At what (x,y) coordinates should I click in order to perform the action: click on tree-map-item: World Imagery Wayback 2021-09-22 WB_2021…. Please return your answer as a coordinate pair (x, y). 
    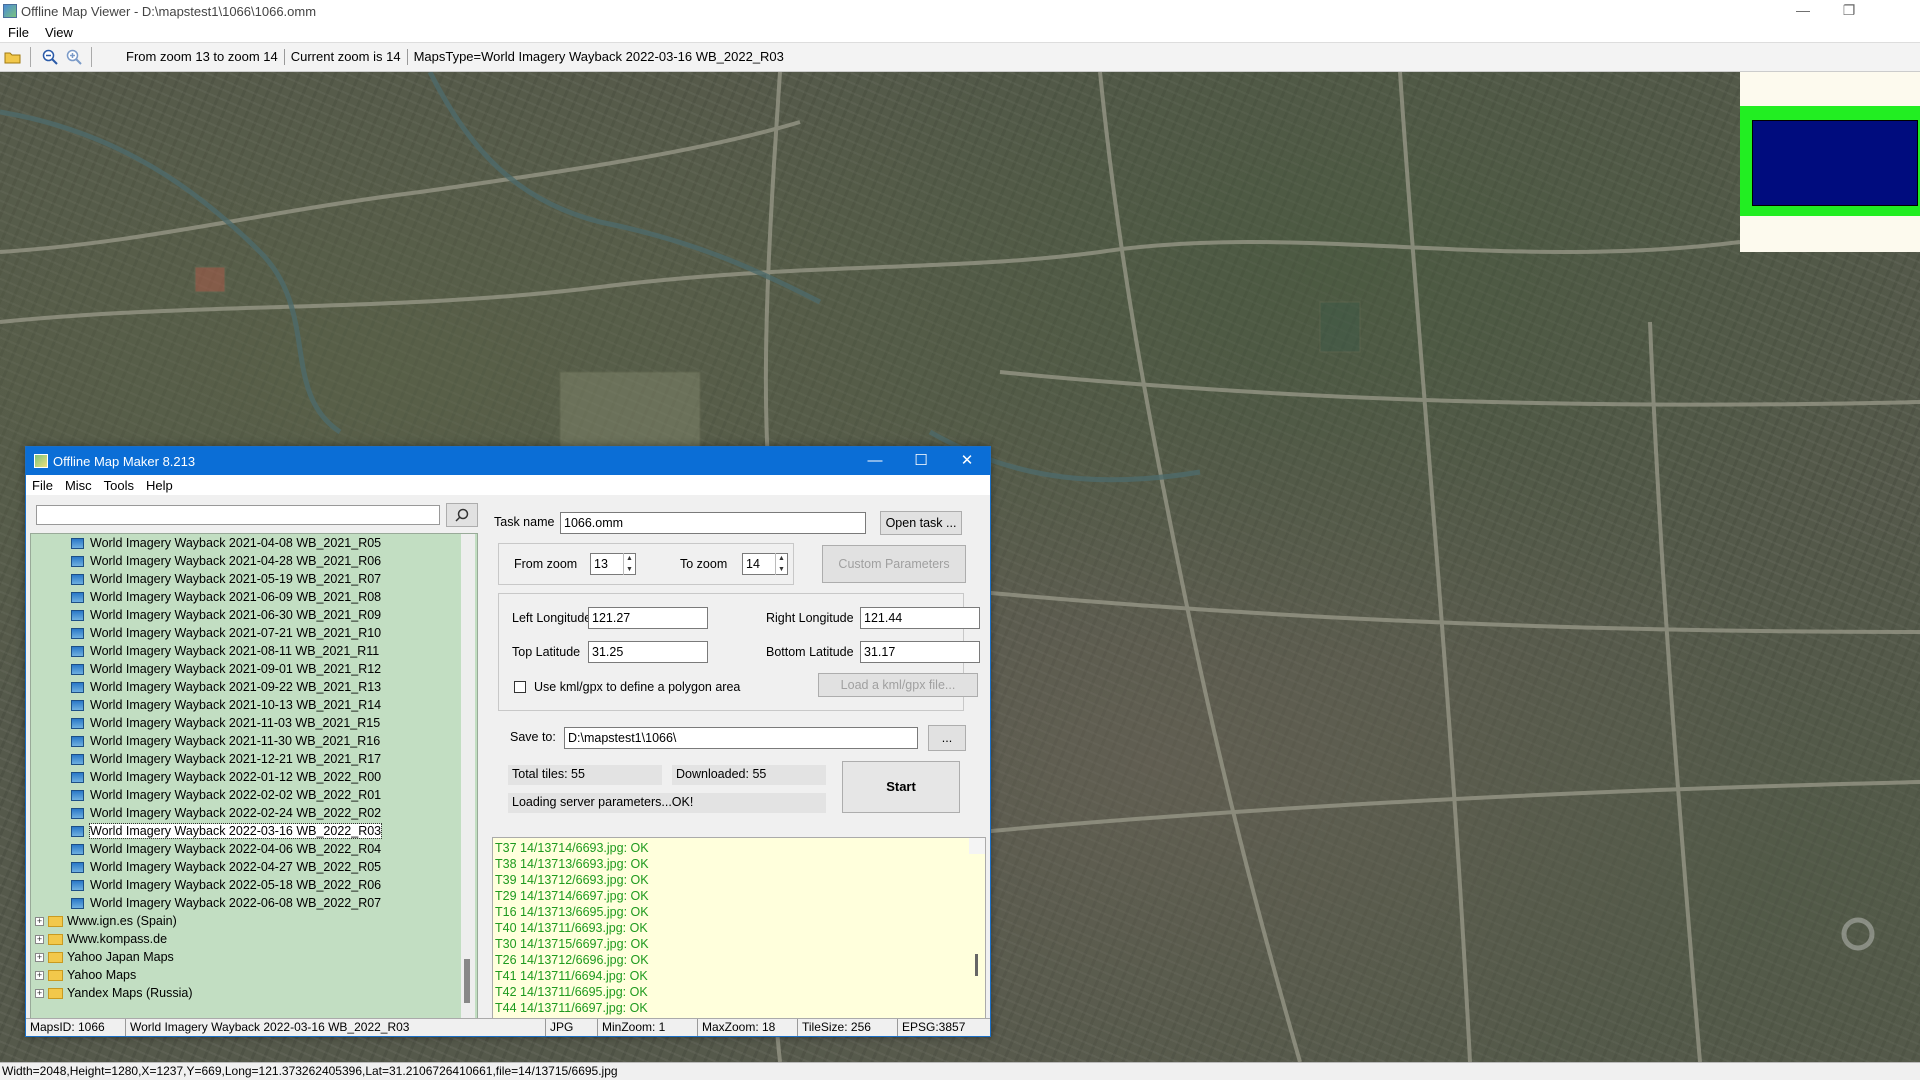
    Looking at the image, I should click on (254, 687).